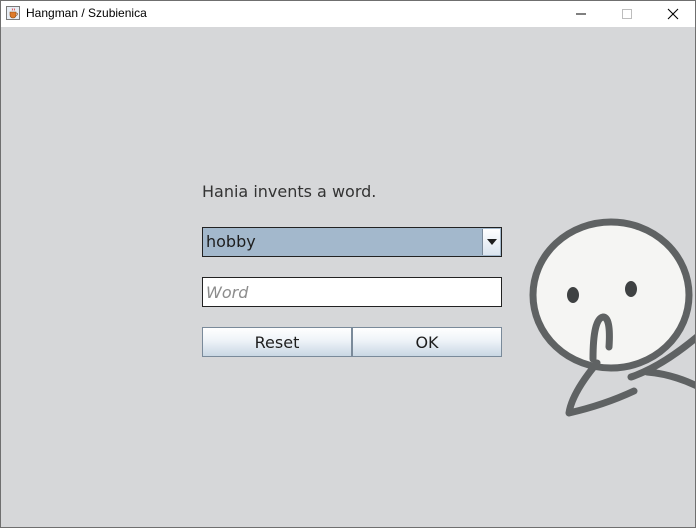 The width and height of the screenshot is (696, 528). I want to click on maximize-icon, so click(627, 14).